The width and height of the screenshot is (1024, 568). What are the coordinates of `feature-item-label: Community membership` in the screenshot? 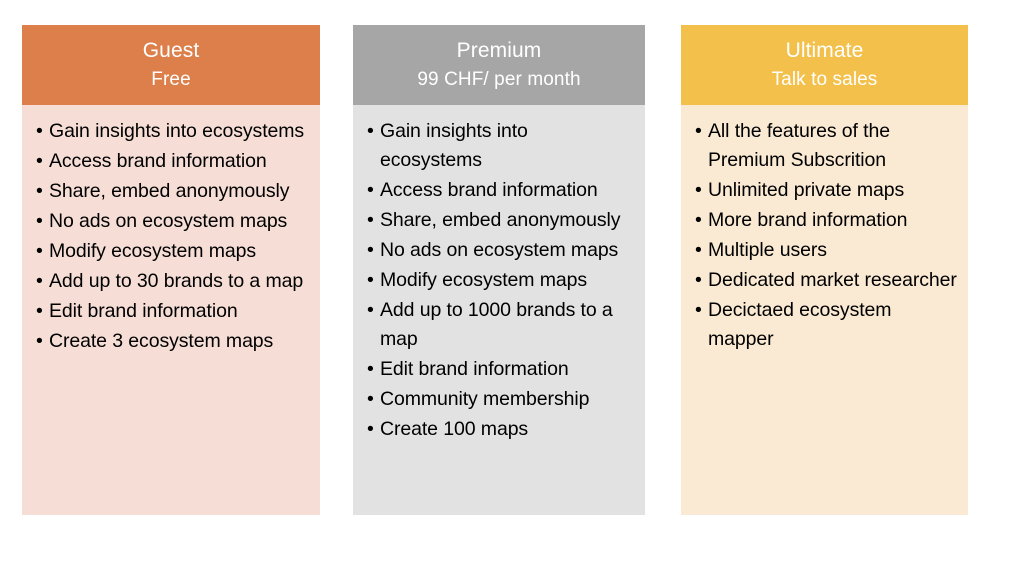 It's located at (485, 399).